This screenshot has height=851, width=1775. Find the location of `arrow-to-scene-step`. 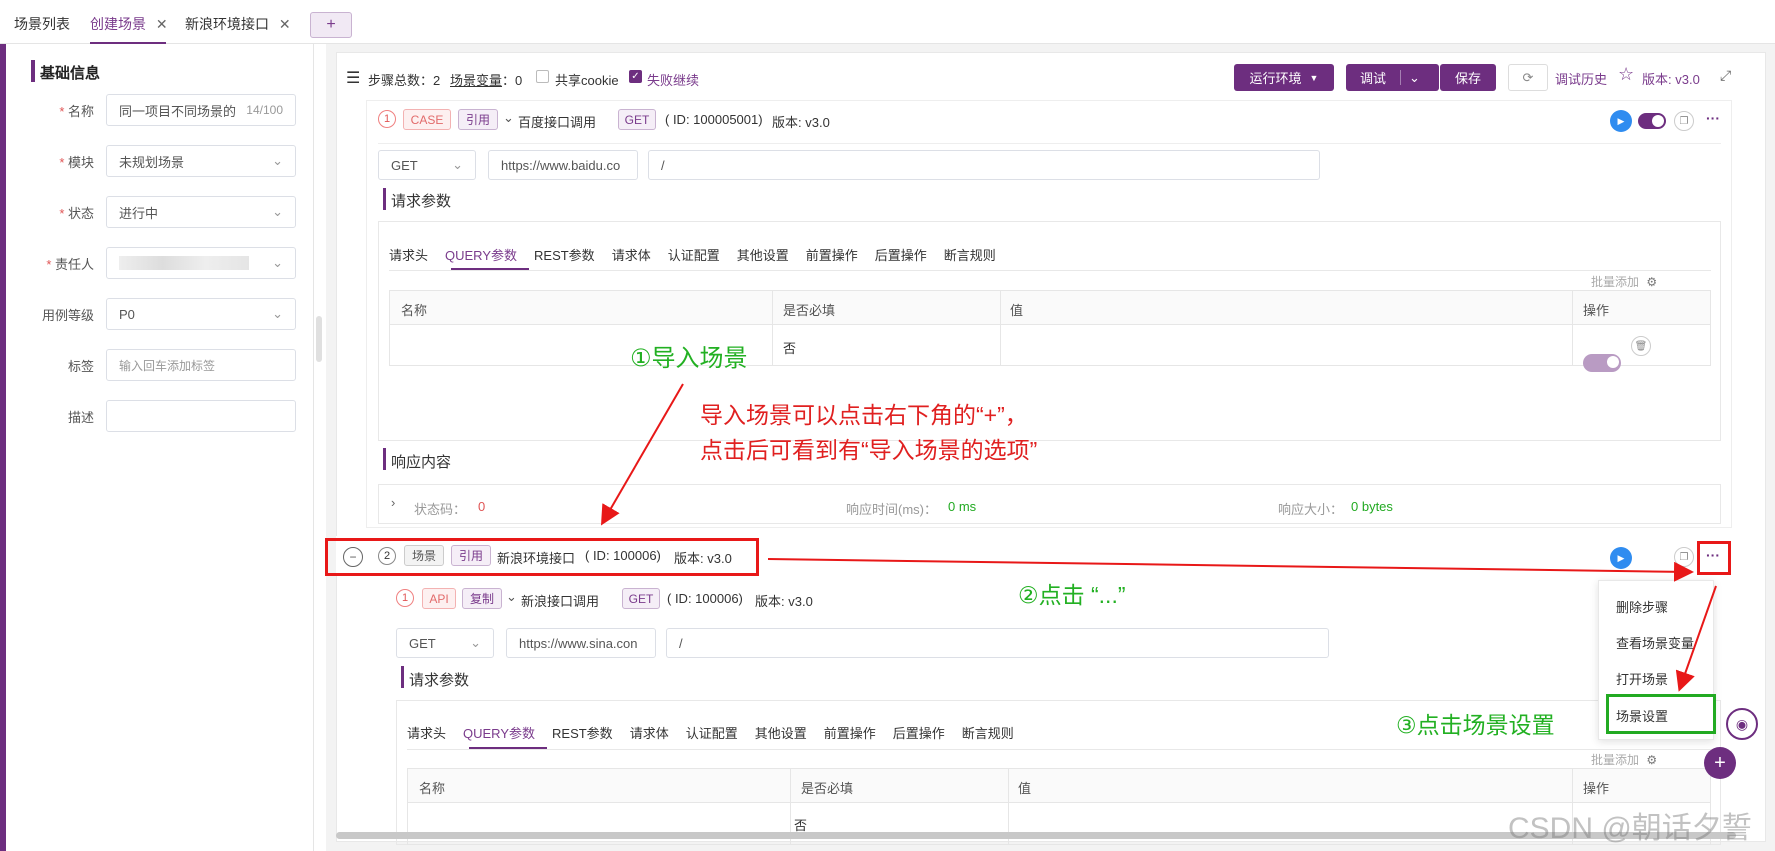

arrow-to-scene-step is located at coordinates (642, 454).